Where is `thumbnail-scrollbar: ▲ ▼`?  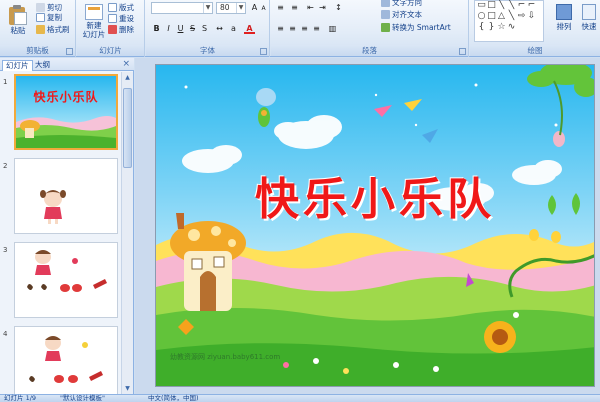
thumbnail-scrollbar: ▲ ▼ is located at coordinates (127, 233).